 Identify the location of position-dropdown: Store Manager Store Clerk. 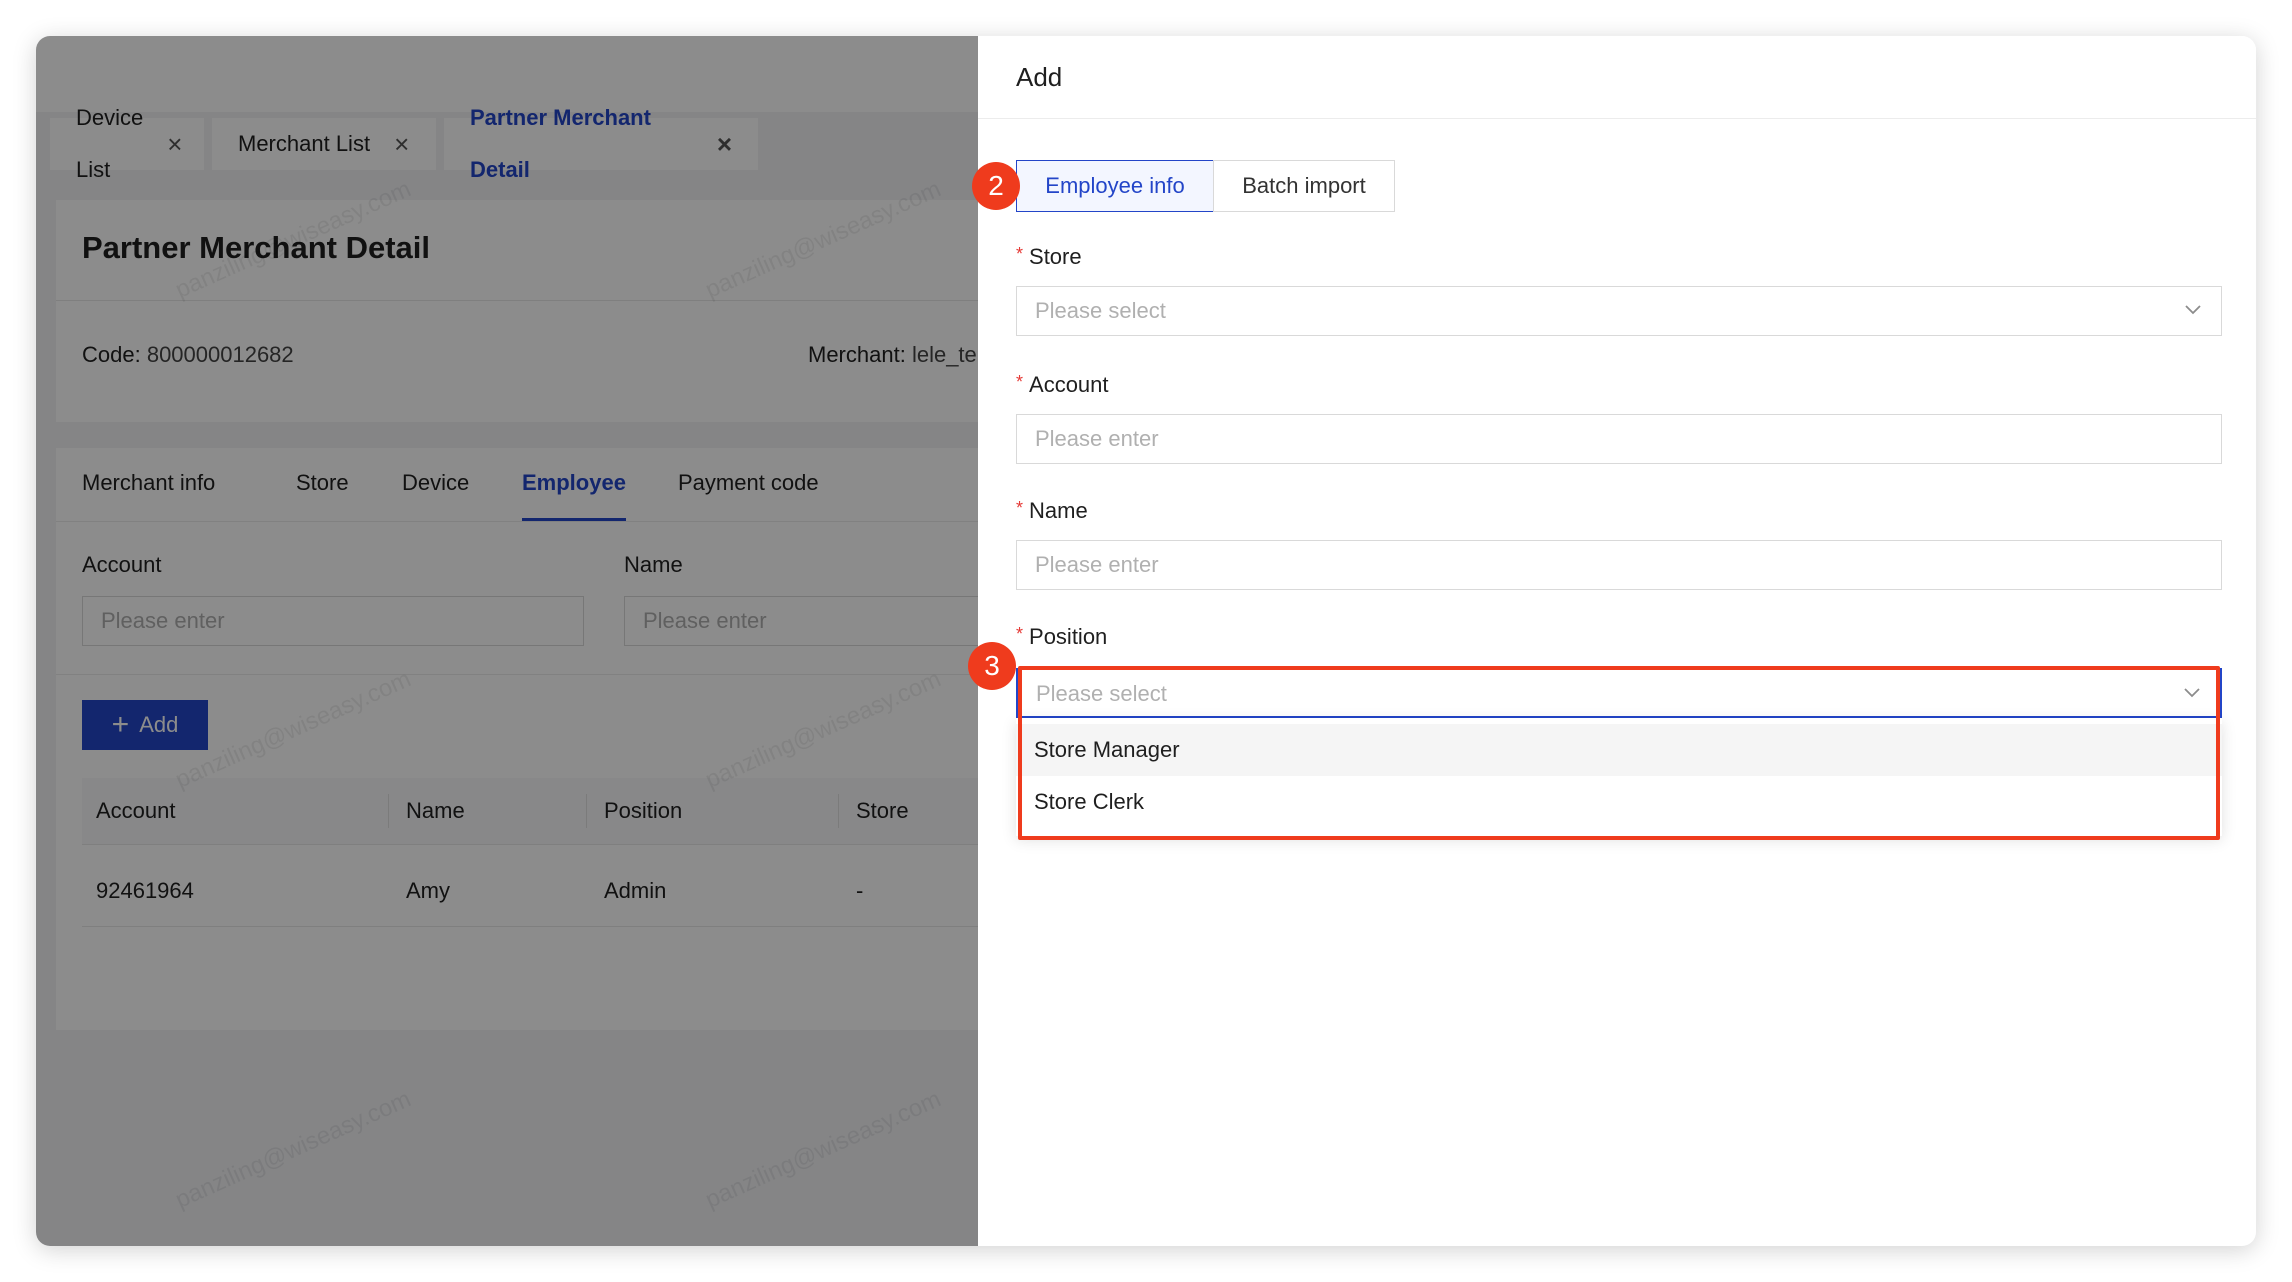
(1619, 777).